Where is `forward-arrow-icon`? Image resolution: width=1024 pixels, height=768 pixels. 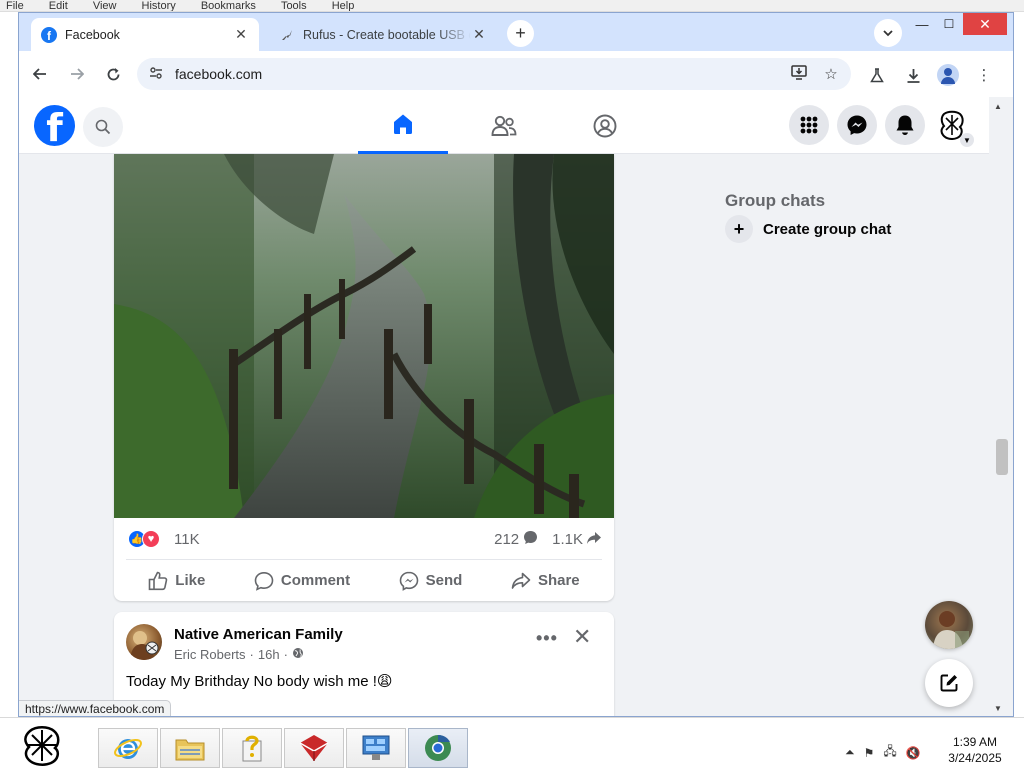 forward-arrow-icon is located at coordinates (77, 74).